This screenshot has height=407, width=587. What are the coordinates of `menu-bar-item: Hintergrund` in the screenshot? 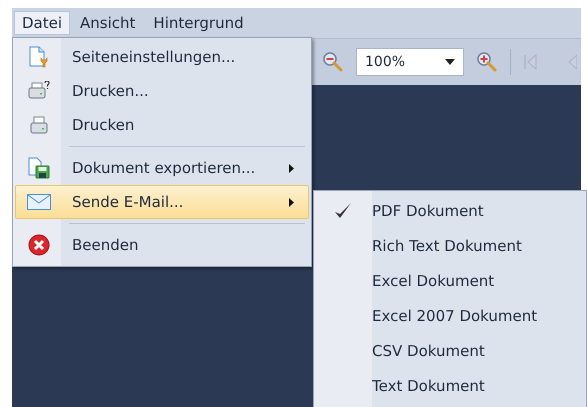 It's located at (198, 23).